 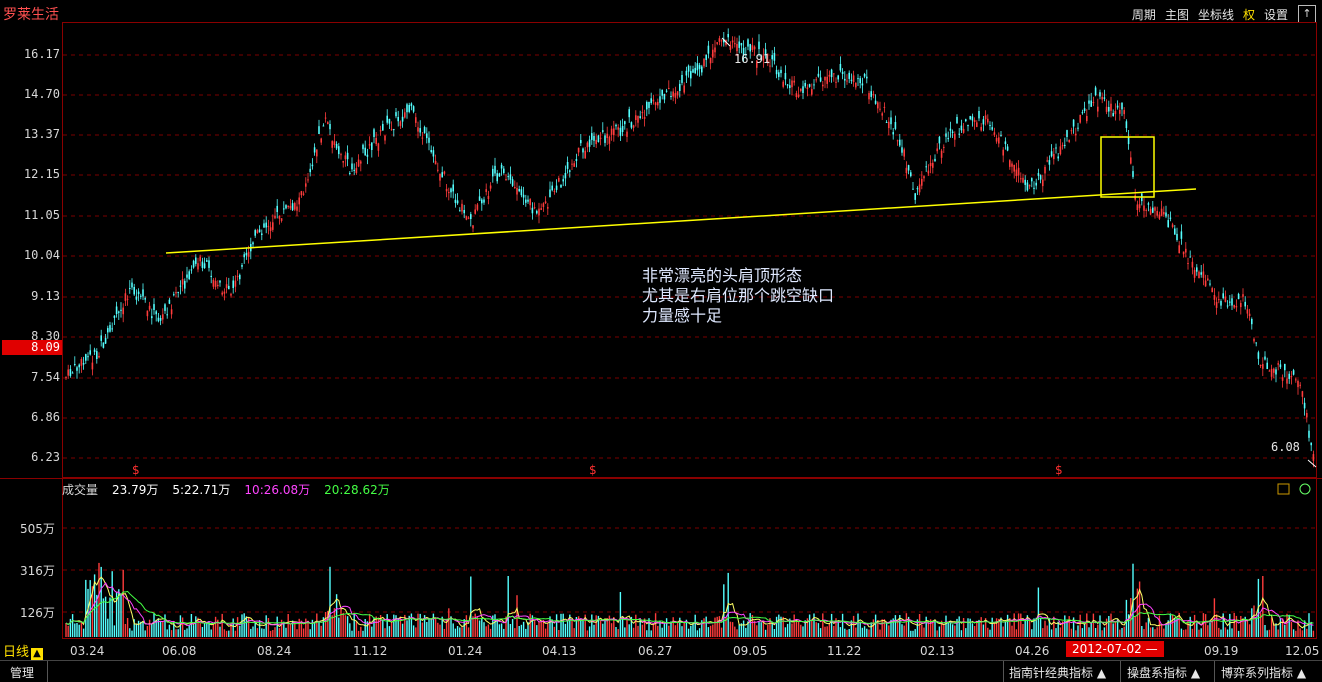 What do you see at coordinates (41, 54) in the screenshot?
I see `price-axis-label: 16.17` at bounding box center [41, 54].